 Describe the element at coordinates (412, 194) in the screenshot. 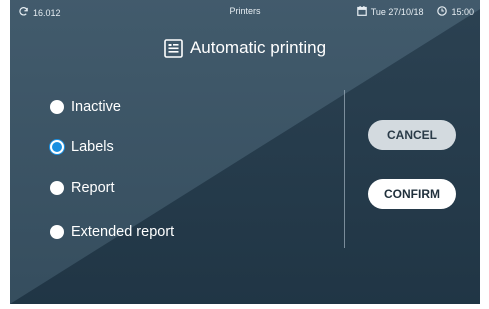

I see `confirm-button: CONFIRM` at that location.